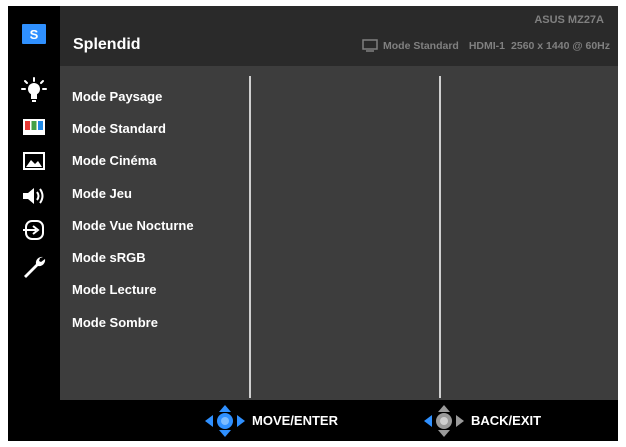  I want to click on back-exit-label: BACK/EXIT, so click(506, 420).